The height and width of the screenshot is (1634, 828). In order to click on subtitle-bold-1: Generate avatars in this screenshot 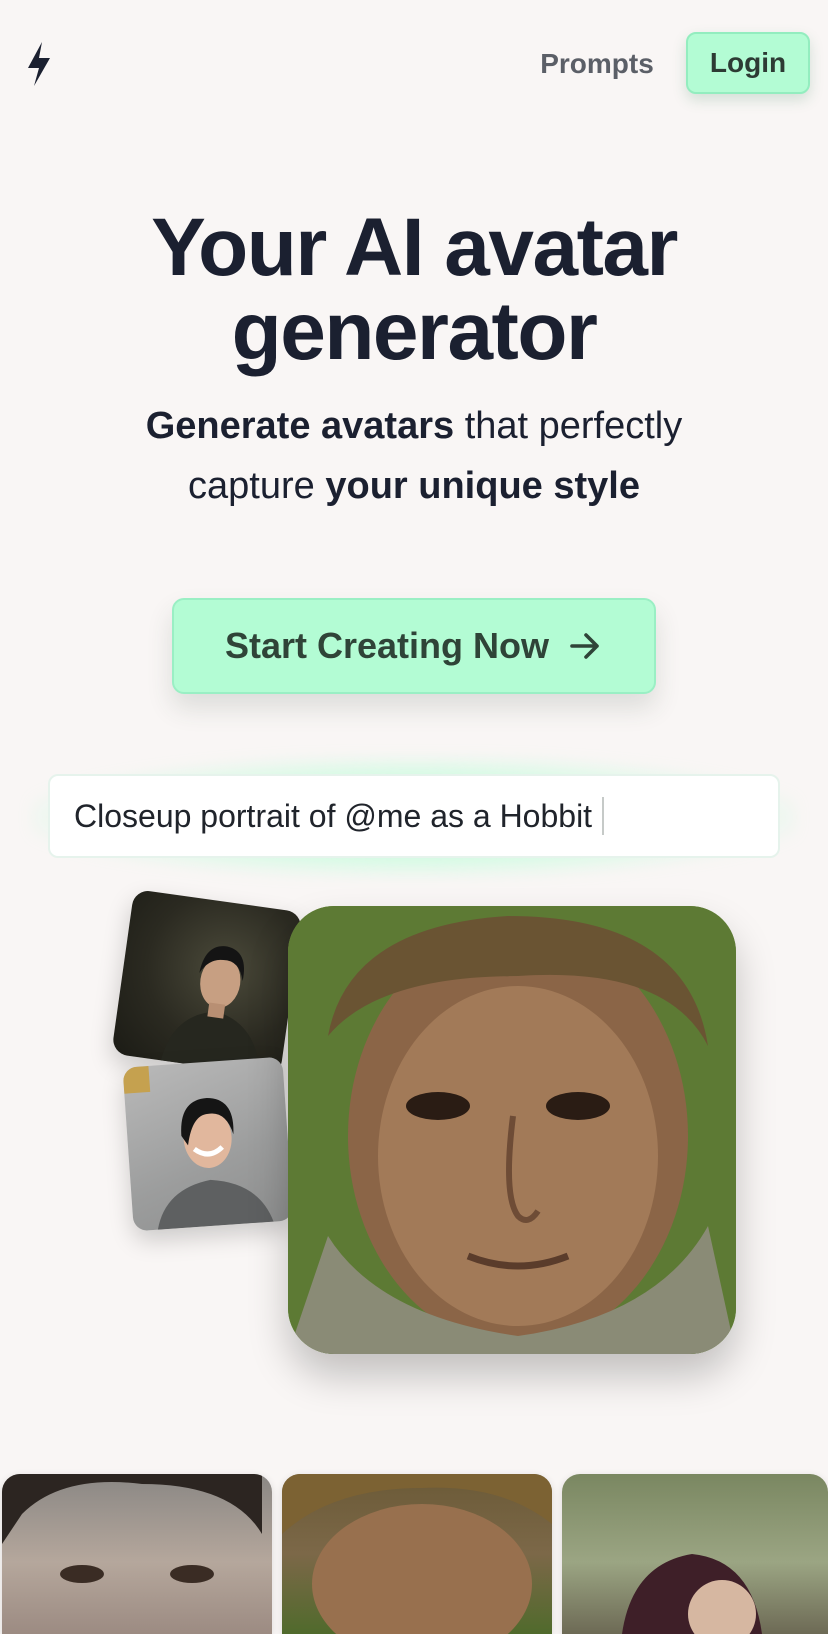, I will do `click(300, 426)`.